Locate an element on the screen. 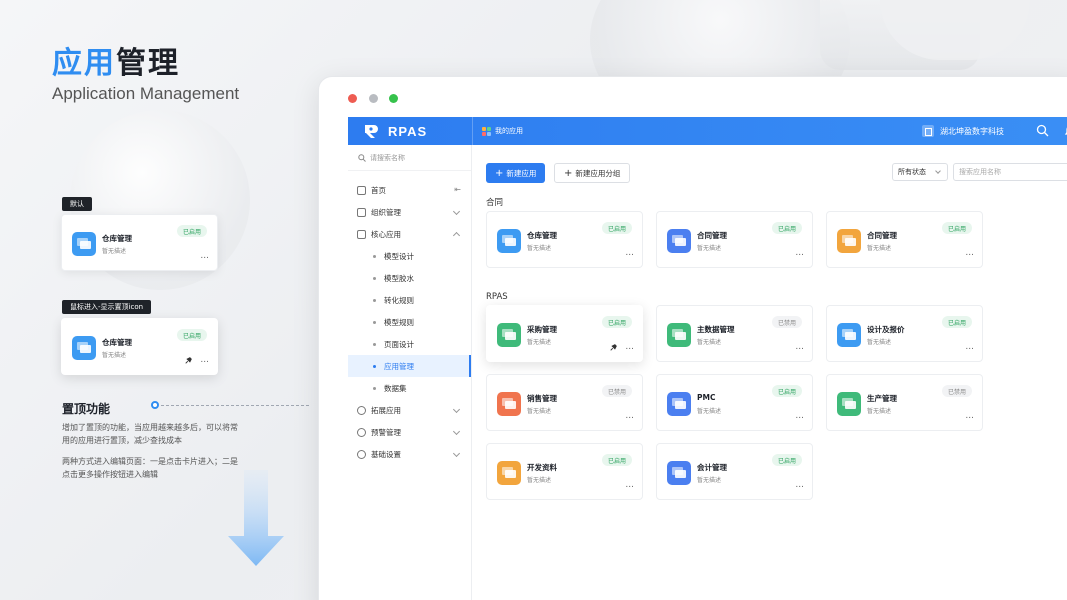 The height and width of the screenshot is (600, 1067). company-name: 湖北坤盈数字科技 is located at coordinates (972, 131).